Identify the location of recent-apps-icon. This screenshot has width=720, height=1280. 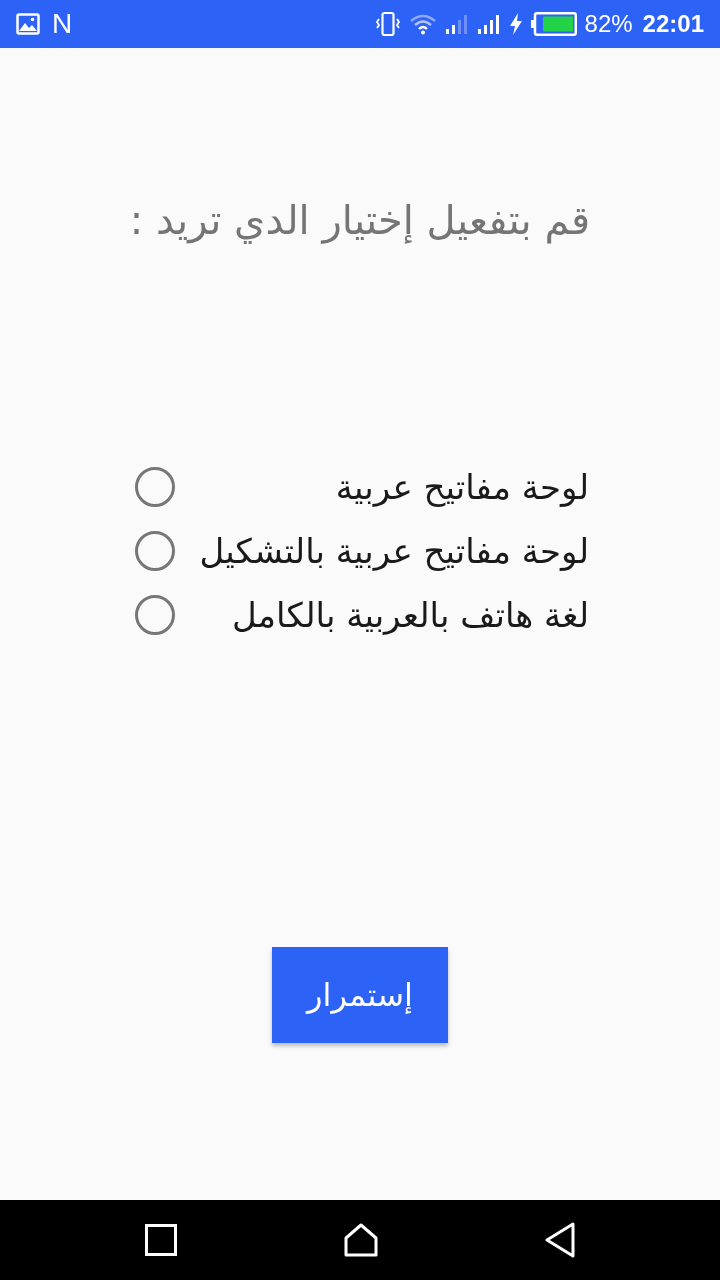
(161, 1240).